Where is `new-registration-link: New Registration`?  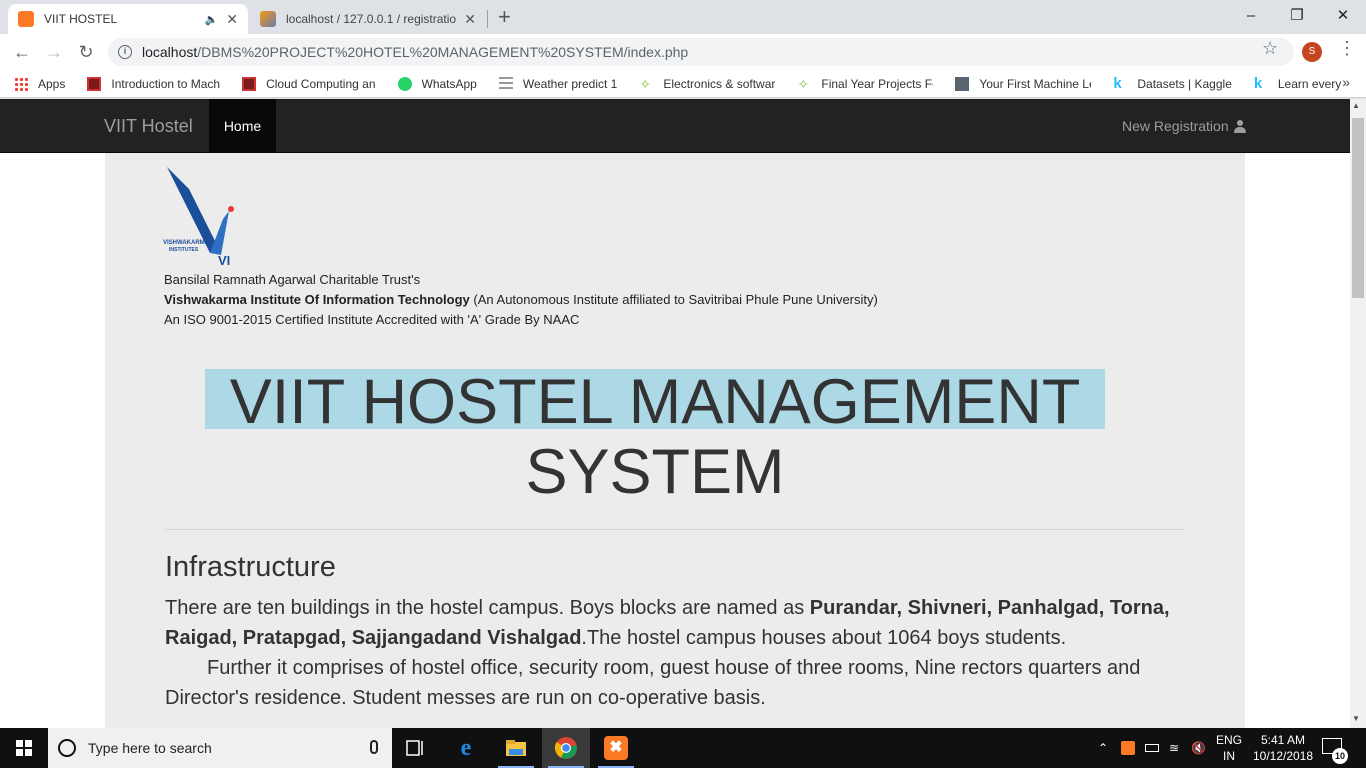
new-registration-link: New Registration is located at coordinates (1184, 126).